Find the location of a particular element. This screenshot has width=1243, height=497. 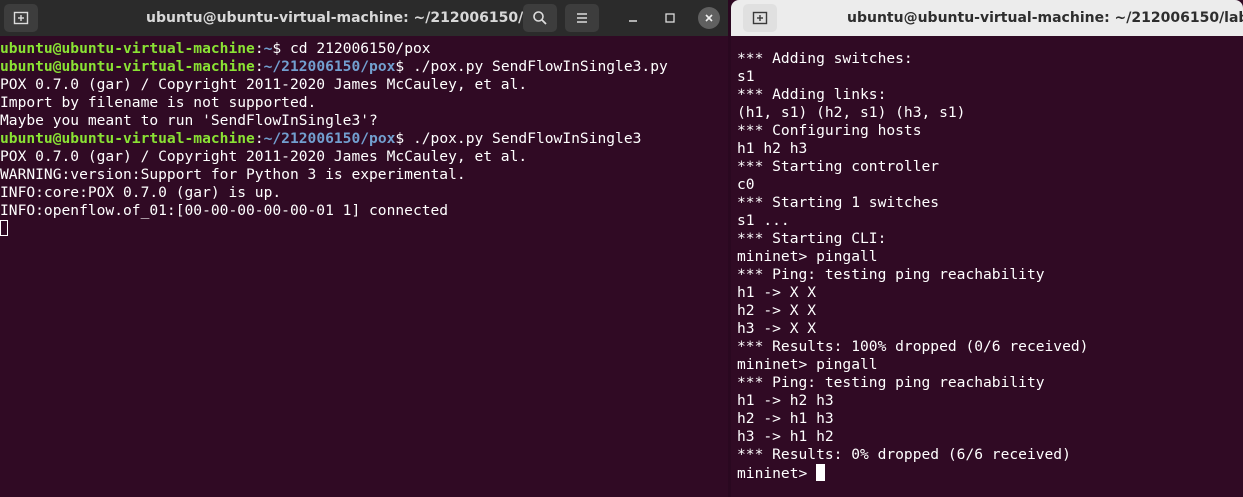

terminal-line: s1 is located at coordinates (746, 76).